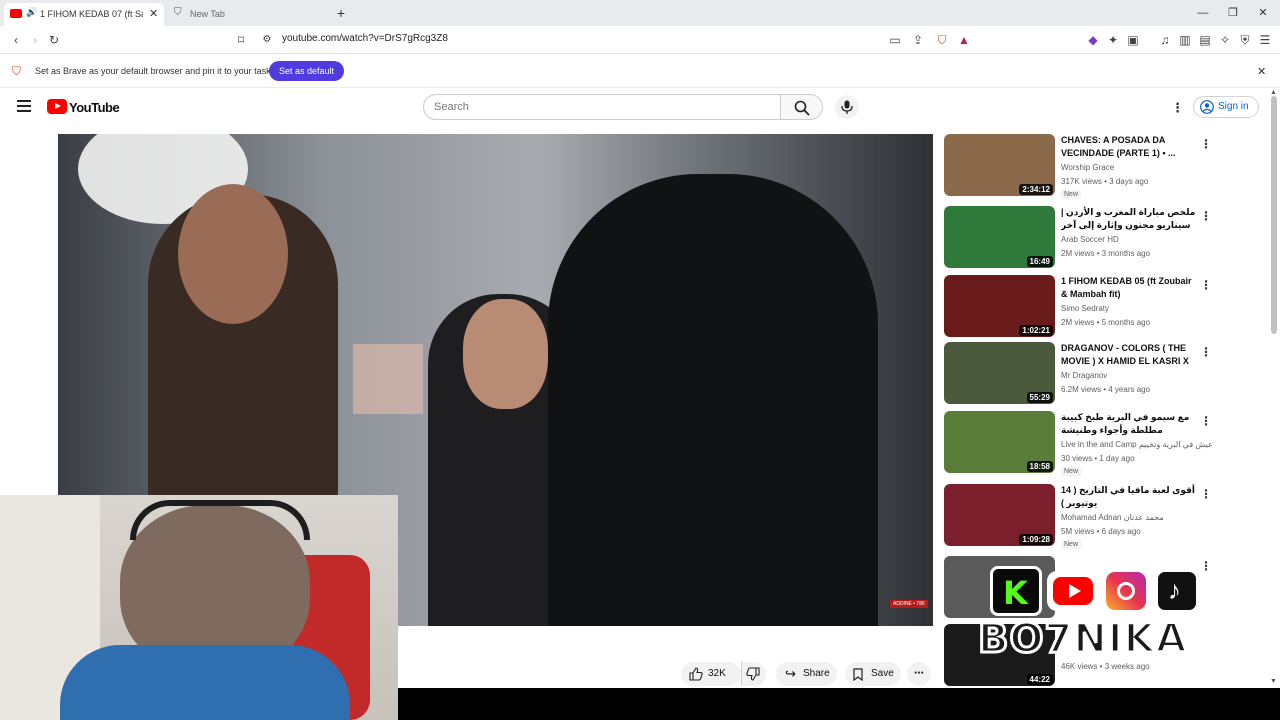 The width and height of the screenshot is (1280, 720). Describe the element at coordinates (1133, 40) in the screenshot. I see `tab-search-icon: ▣` at that location.